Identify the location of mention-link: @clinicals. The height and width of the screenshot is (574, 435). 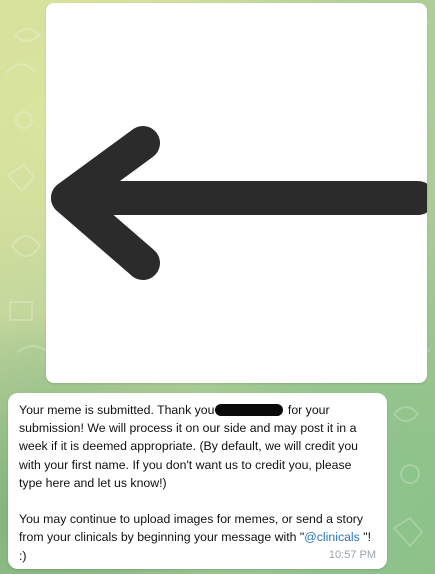
(332, 537).